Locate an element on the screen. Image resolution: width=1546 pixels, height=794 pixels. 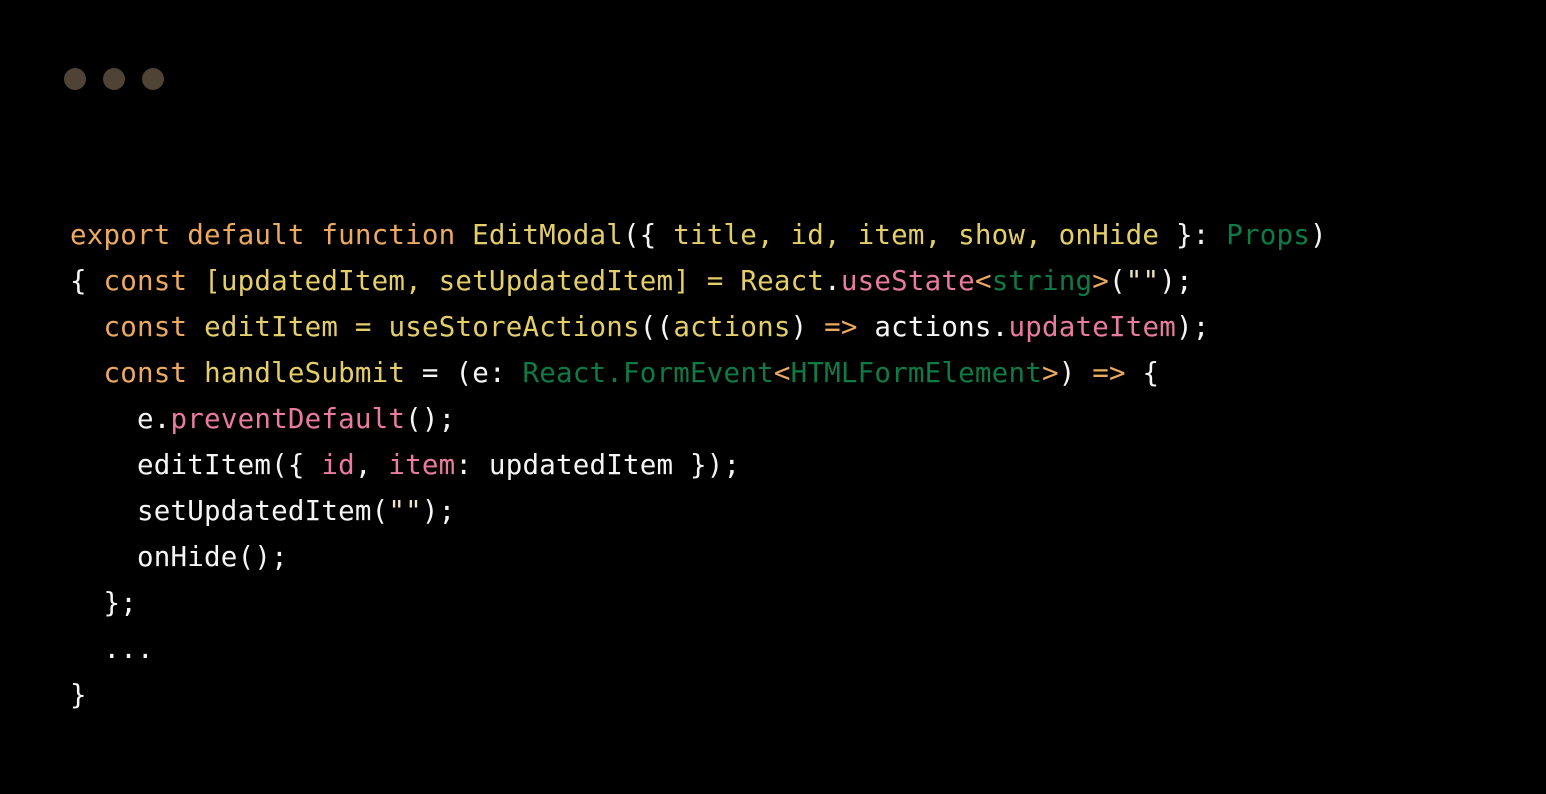
code-token-variable: React is located at coordinates (782, 280).